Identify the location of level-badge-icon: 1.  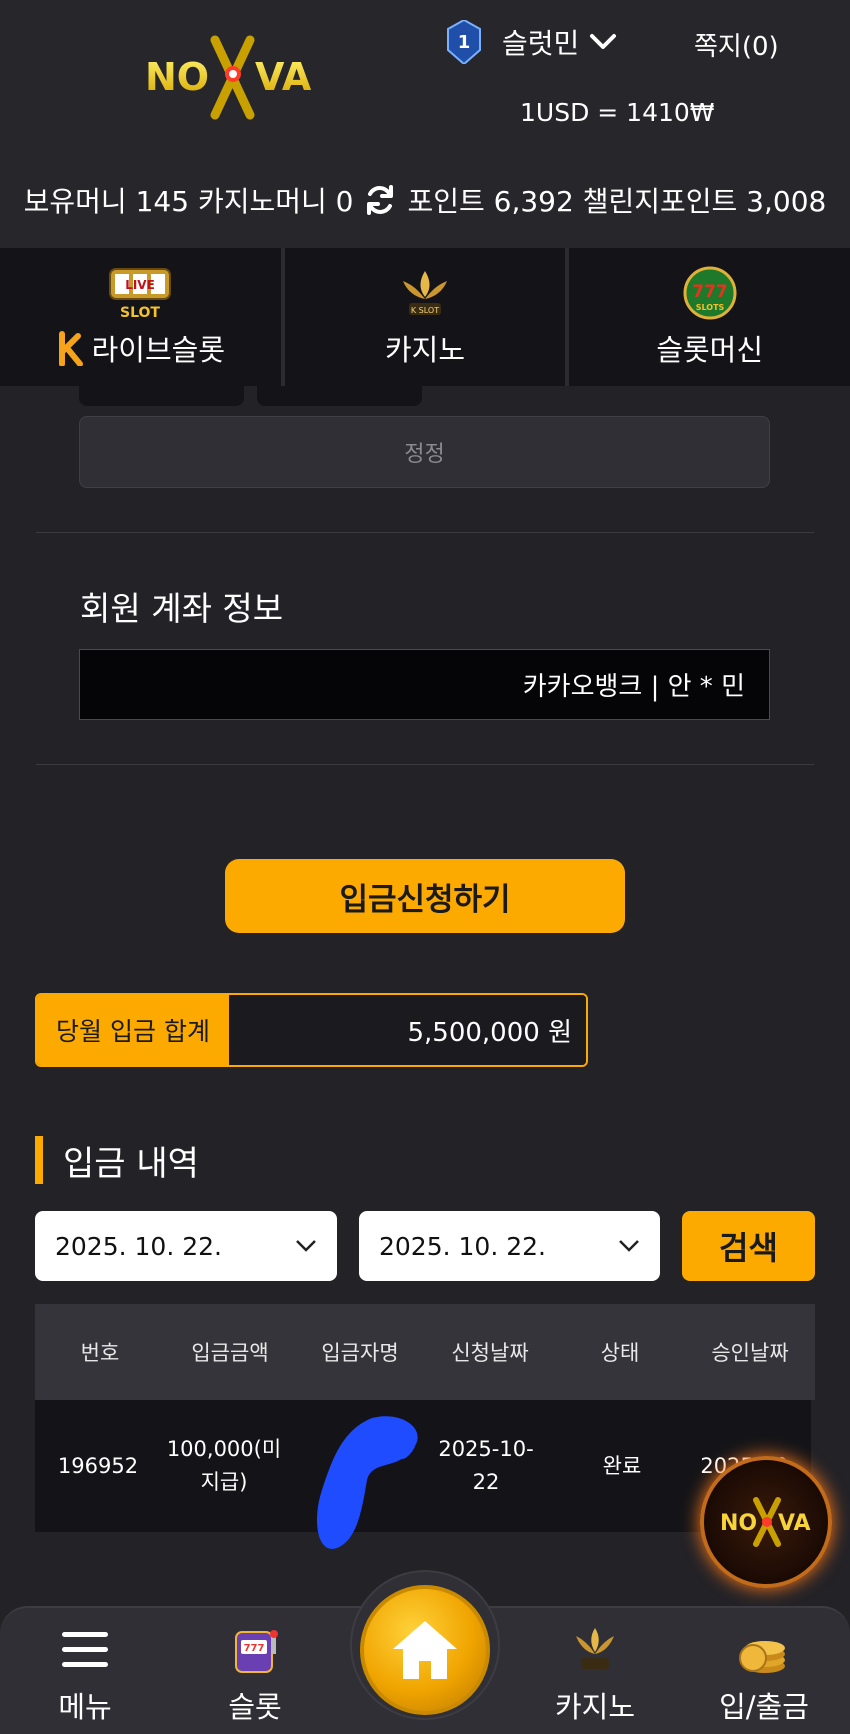
(464, 42).